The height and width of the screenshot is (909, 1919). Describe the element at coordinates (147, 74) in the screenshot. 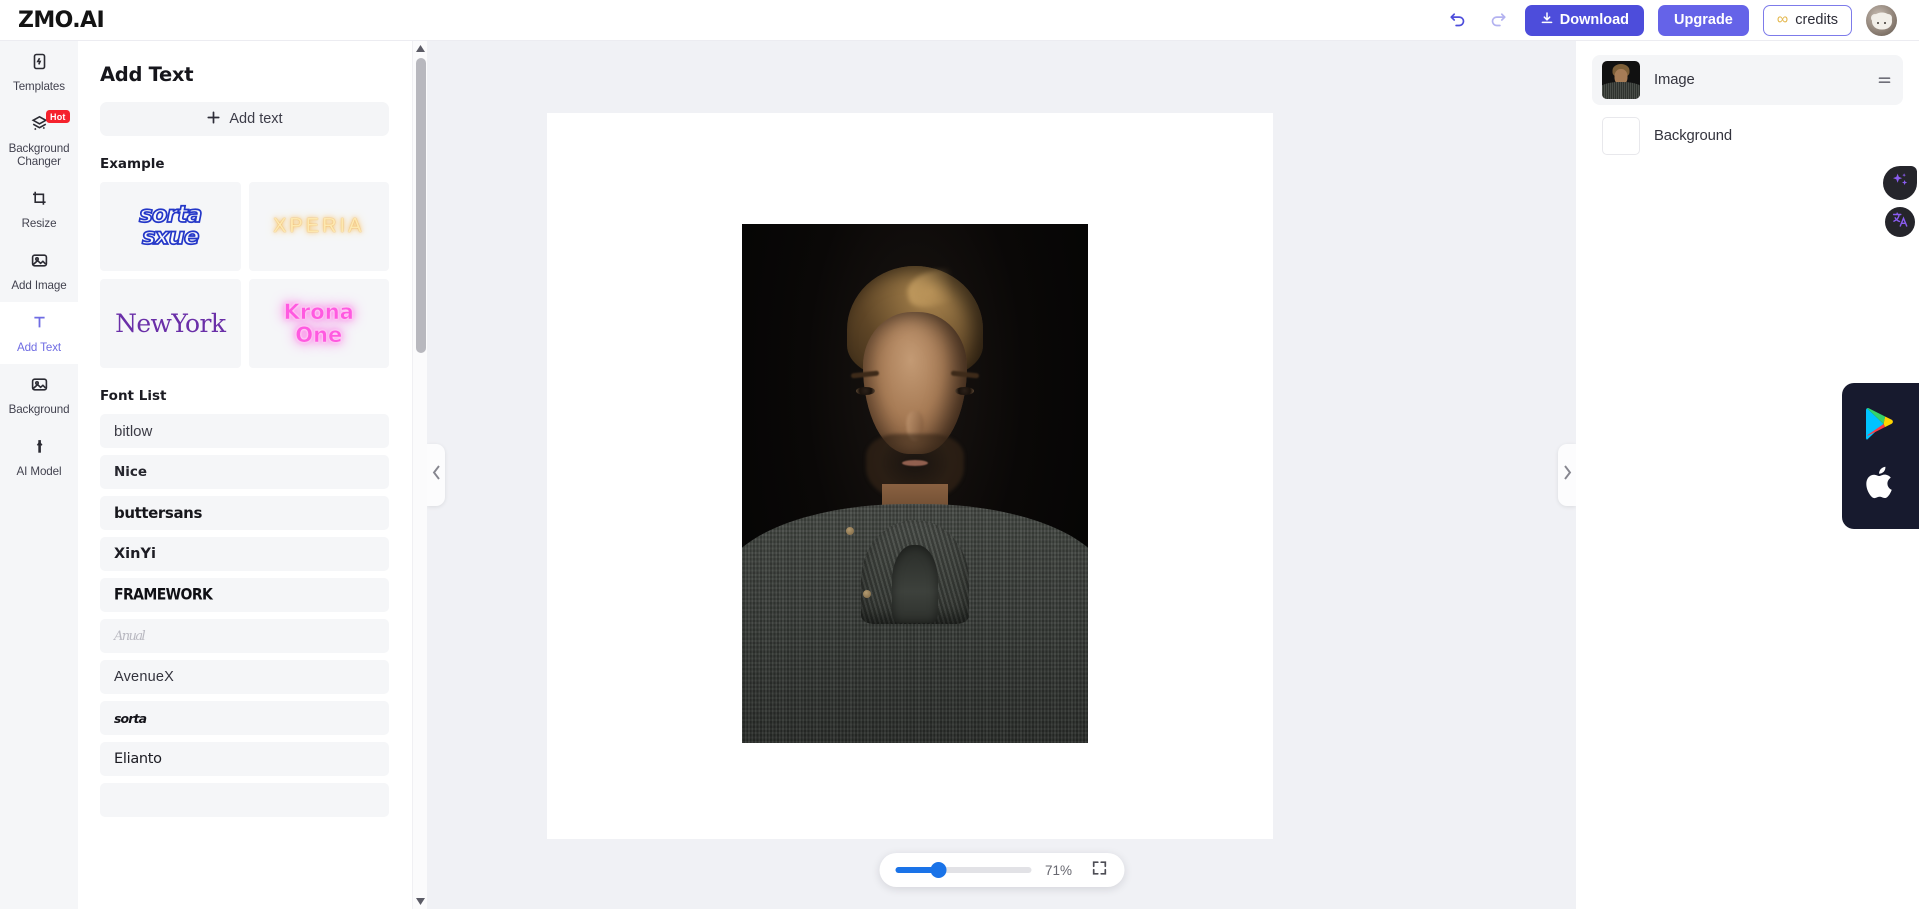

I see `page-title: Add Text` at that location.